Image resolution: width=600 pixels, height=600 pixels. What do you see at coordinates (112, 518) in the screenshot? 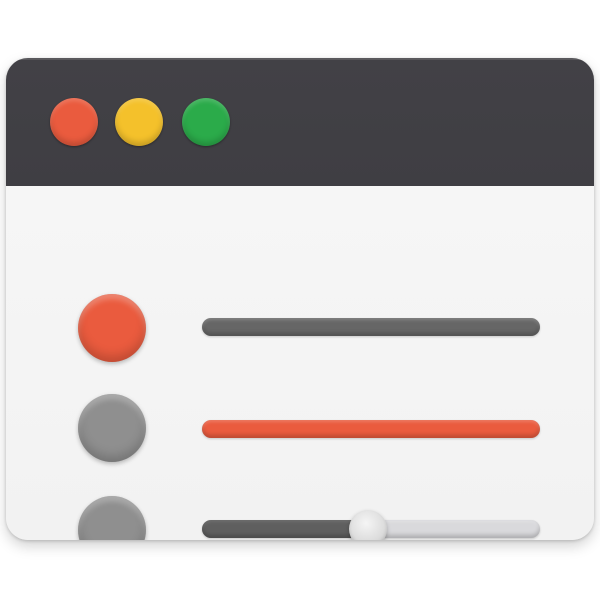
I see `row-3-indicator` at bounding box center [112, 518].